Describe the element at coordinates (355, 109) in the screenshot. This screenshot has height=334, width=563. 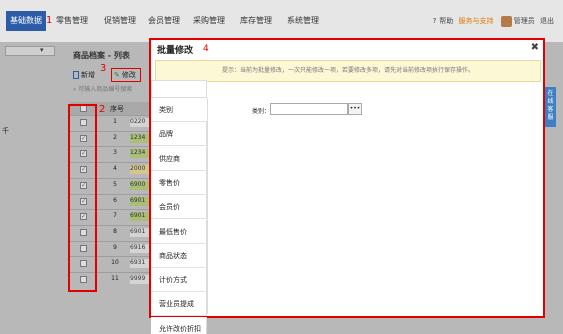
I see `category-picker-button: •••` at that location.